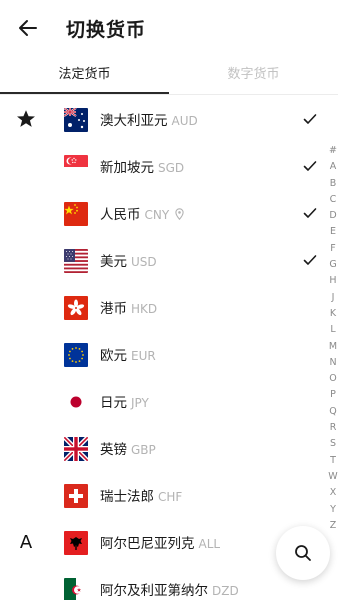 The image size is (338, 600). What do you see at coordinates (128, 356) in the screenshot?
I see `currency-name: 欧元 EUR` at bounding box center [128, 356].